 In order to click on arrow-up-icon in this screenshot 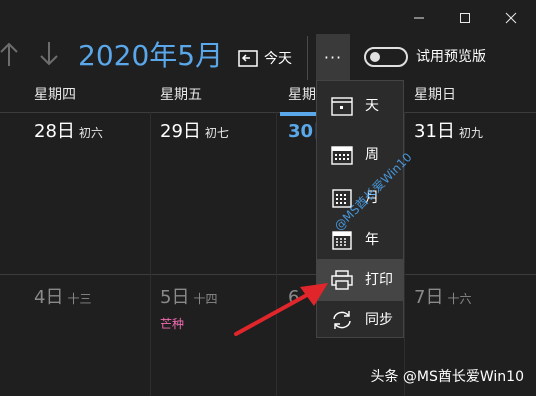, I will do `click(9, 54)`.